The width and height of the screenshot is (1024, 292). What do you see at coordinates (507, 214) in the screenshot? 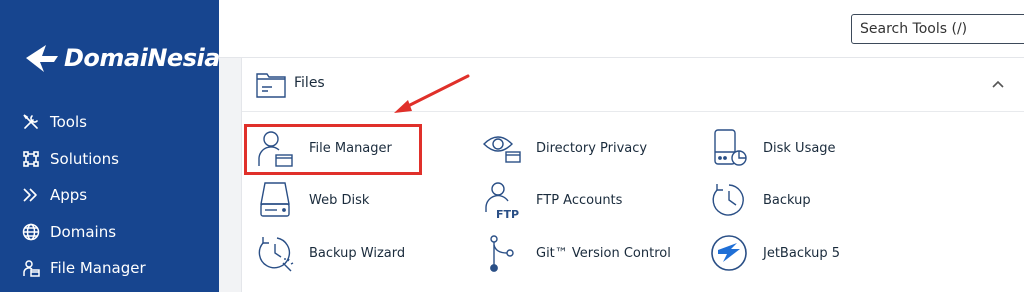
I see `svg-text: FTP` at bounding box center [507, 214].